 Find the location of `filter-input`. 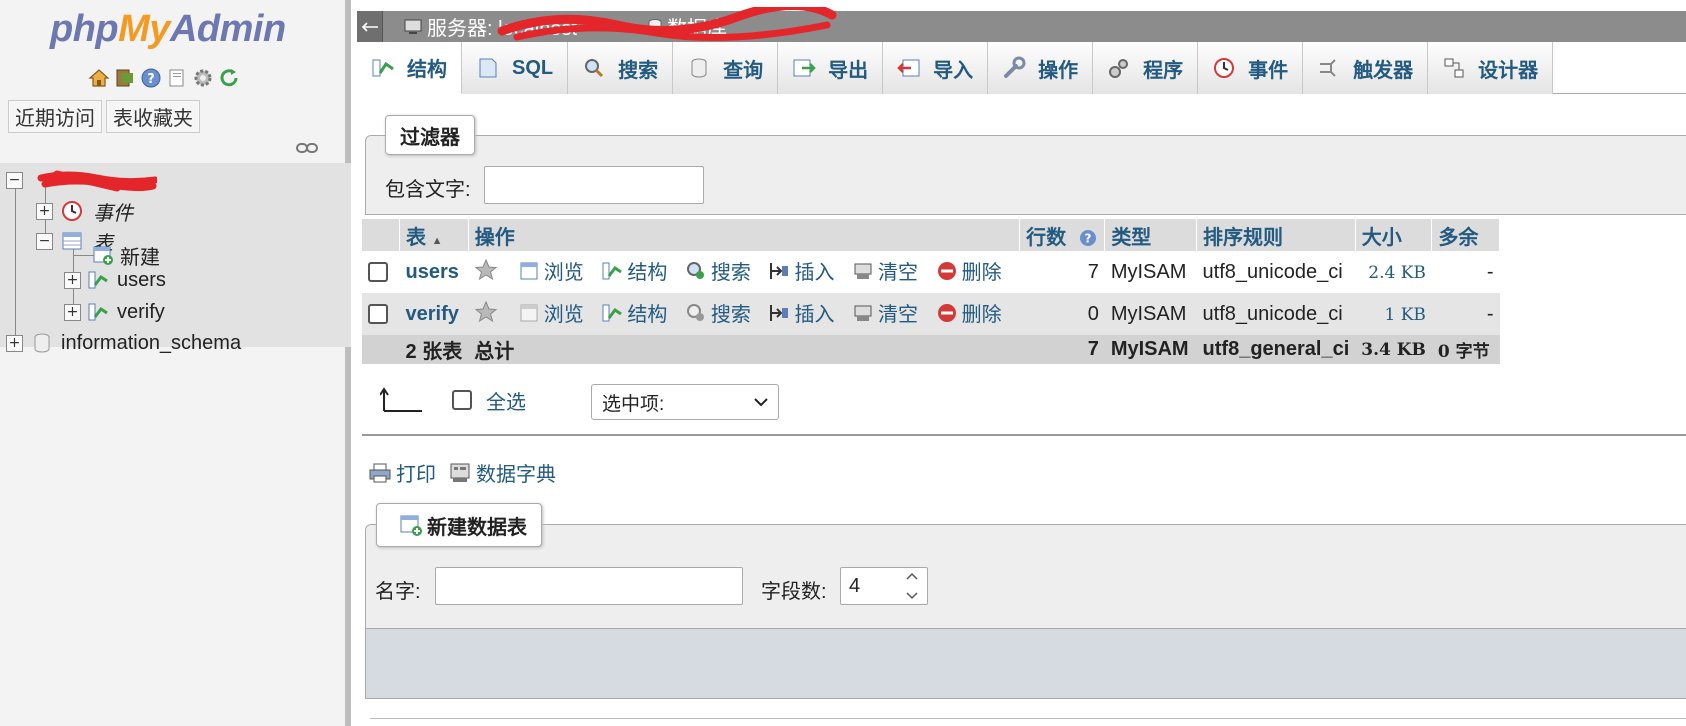

filter-input is located at coordinates (594, 185).